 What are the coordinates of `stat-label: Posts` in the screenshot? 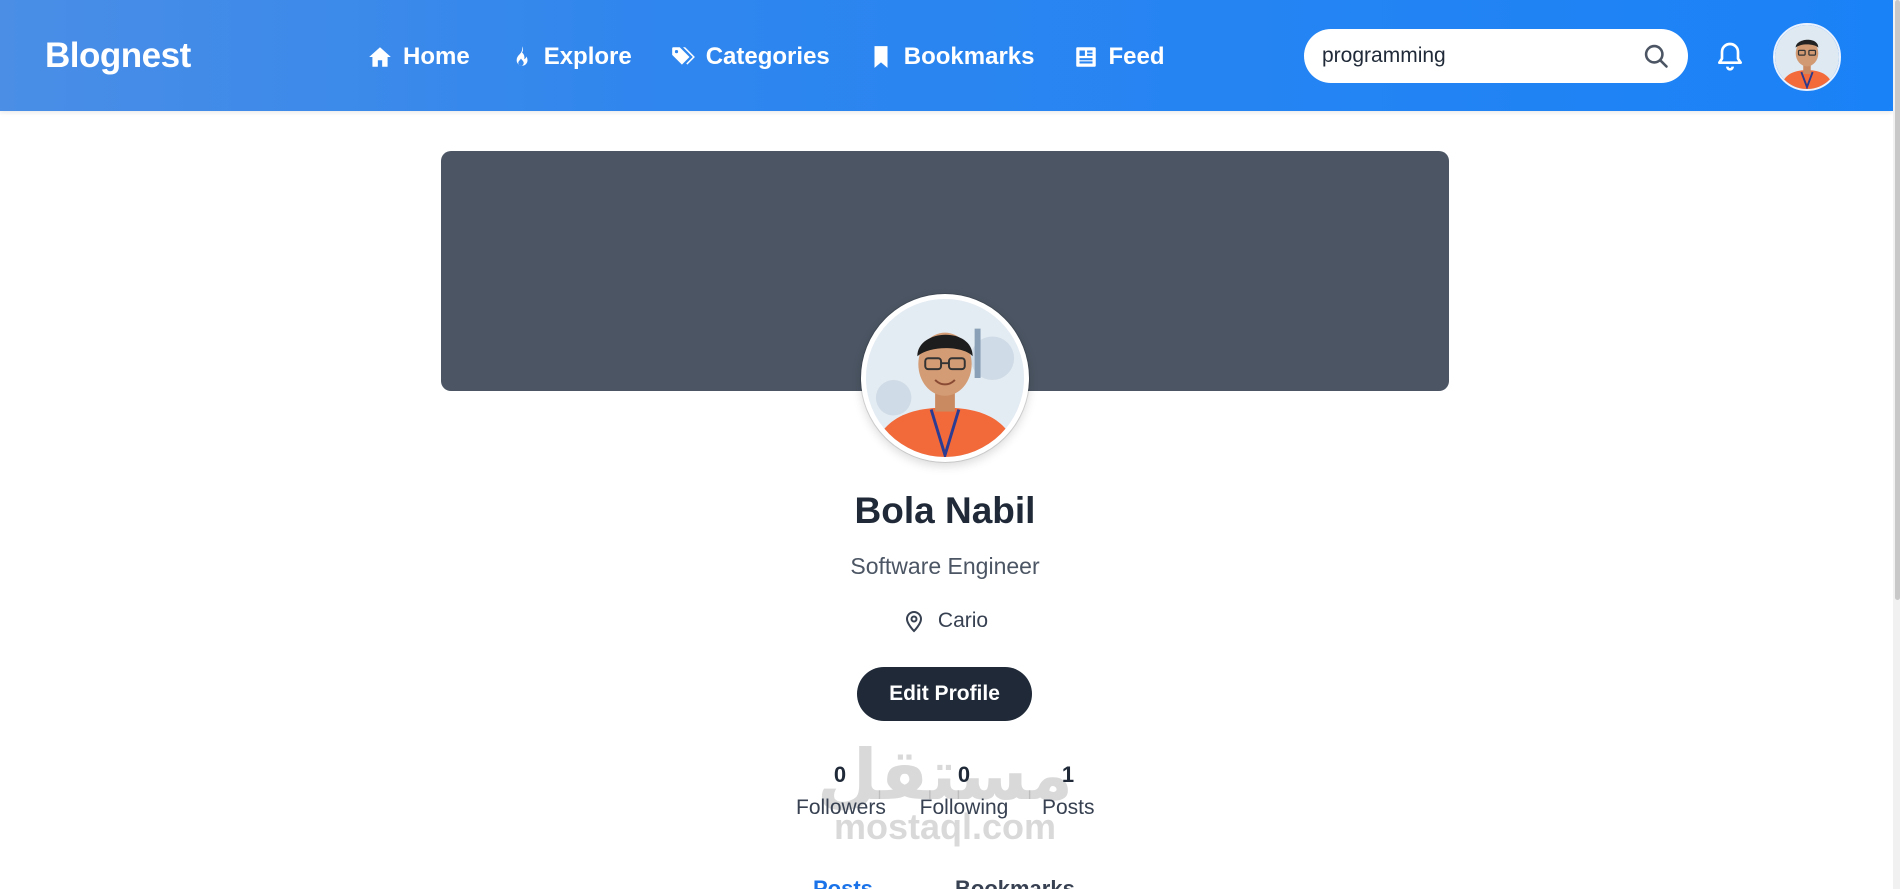 It's located at (1068, 807).